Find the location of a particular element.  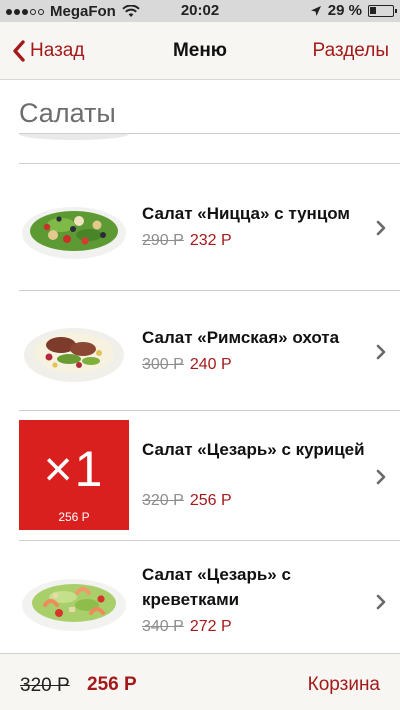

old-price: 340 Р is located at coordinates (163, 626).